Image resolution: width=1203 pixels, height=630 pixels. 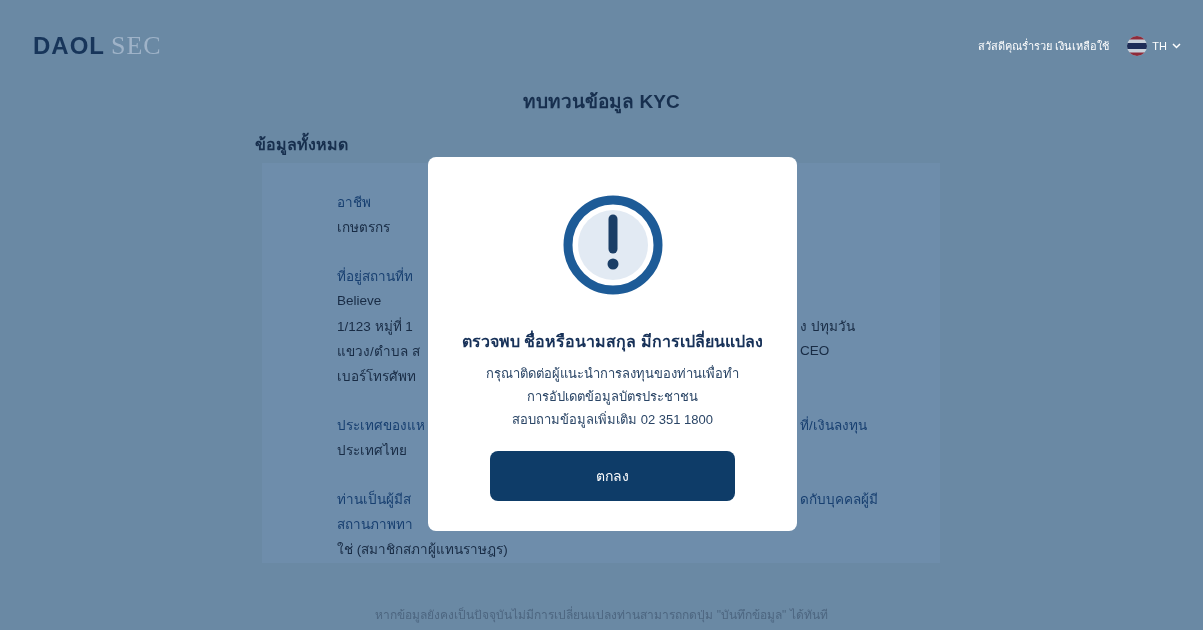 I want to click on field-text: CEO, so click(x=815, y=350).